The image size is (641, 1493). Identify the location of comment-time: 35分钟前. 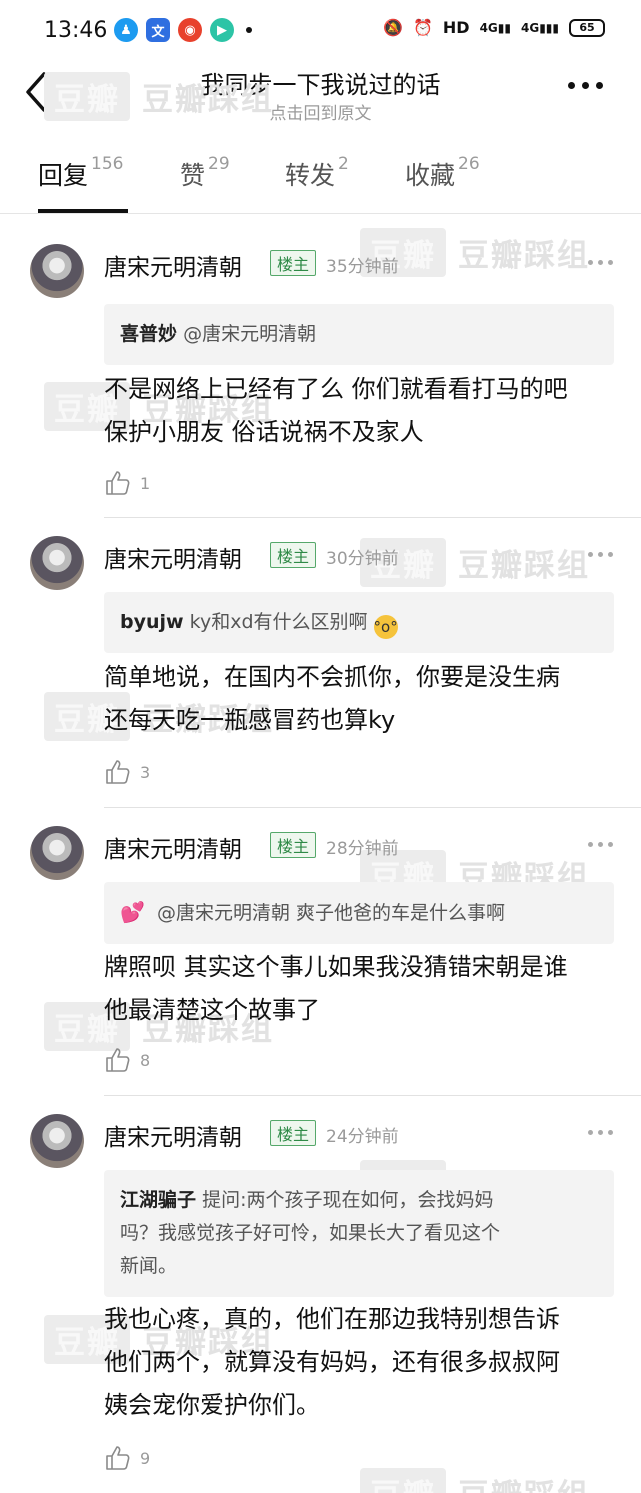
(362, 267).